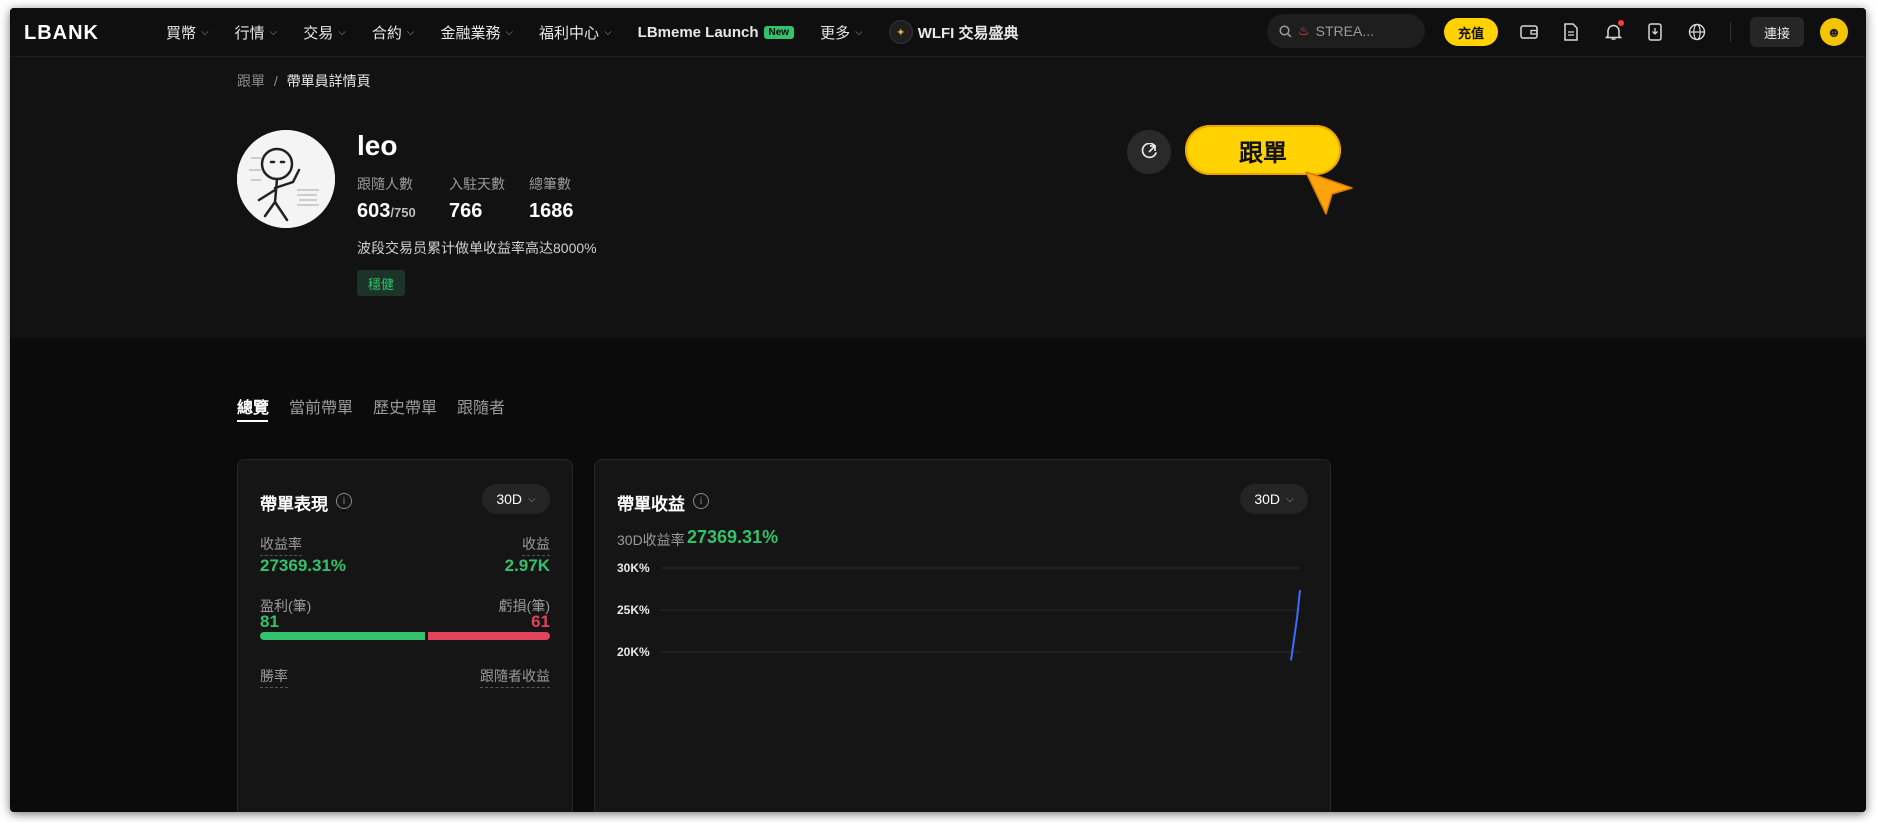 The width and height of the screenshot is (1877, 822). What do you see at coordinates (386, 33) in the screenshot?
I see `nav-label: 合約` at bounding box center [386, 33].